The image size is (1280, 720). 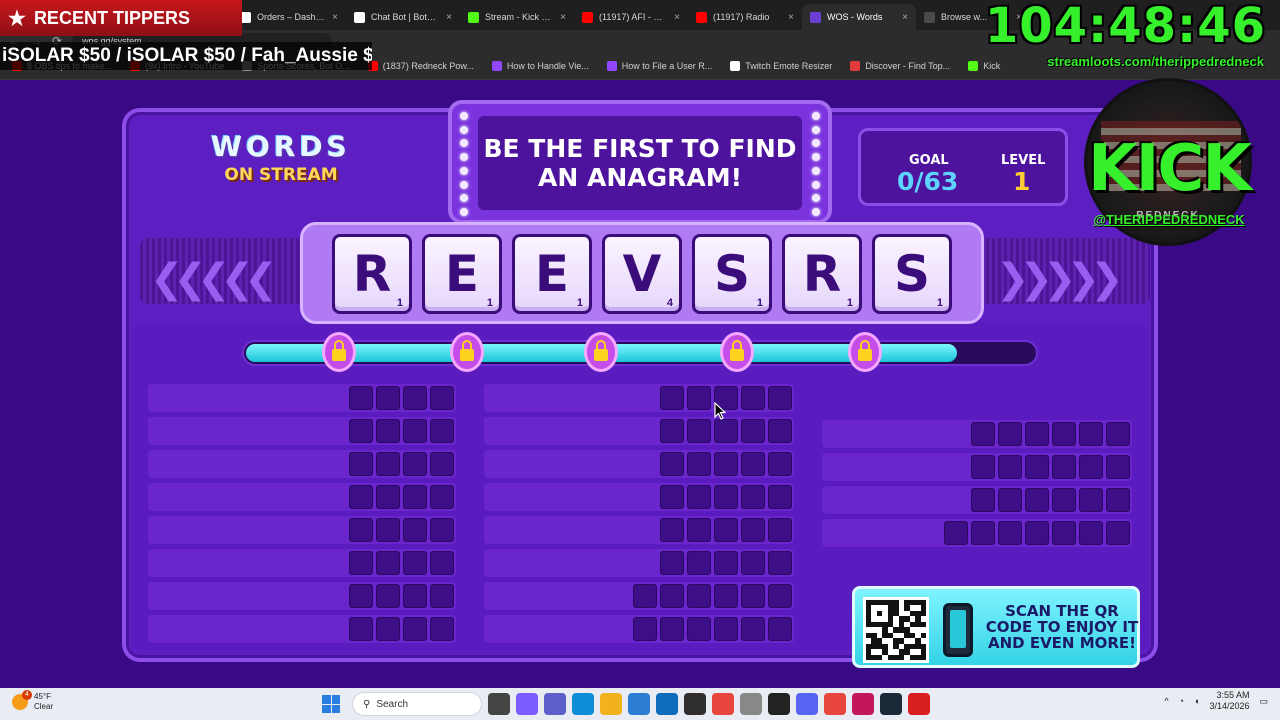 I want to click on letter-tile: R1, so click(x=822, y=274).